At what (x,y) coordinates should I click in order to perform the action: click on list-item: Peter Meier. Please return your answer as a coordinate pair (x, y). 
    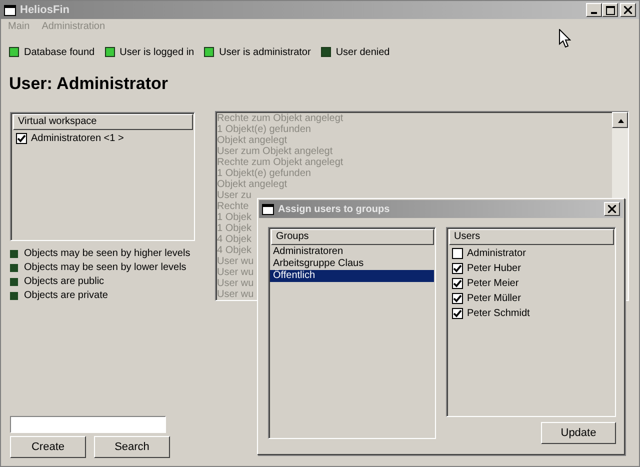
    Looking at the image, I should click on (493, 283).